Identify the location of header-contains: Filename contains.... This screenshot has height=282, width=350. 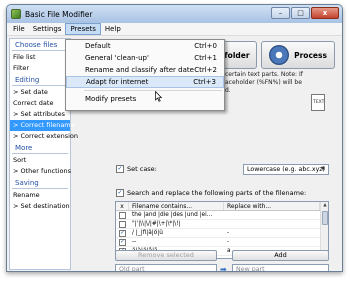
(176, 206).